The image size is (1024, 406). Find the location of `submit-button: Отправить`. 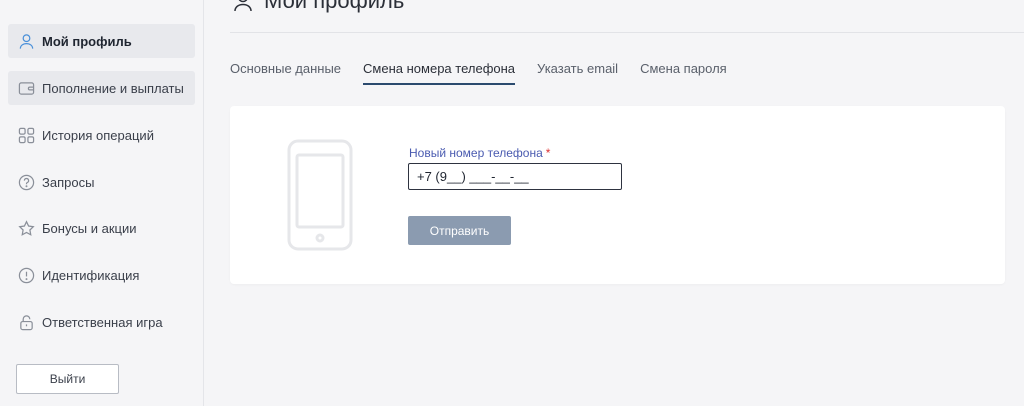

submit-button: Отправить is located at coordinates (459, 230).